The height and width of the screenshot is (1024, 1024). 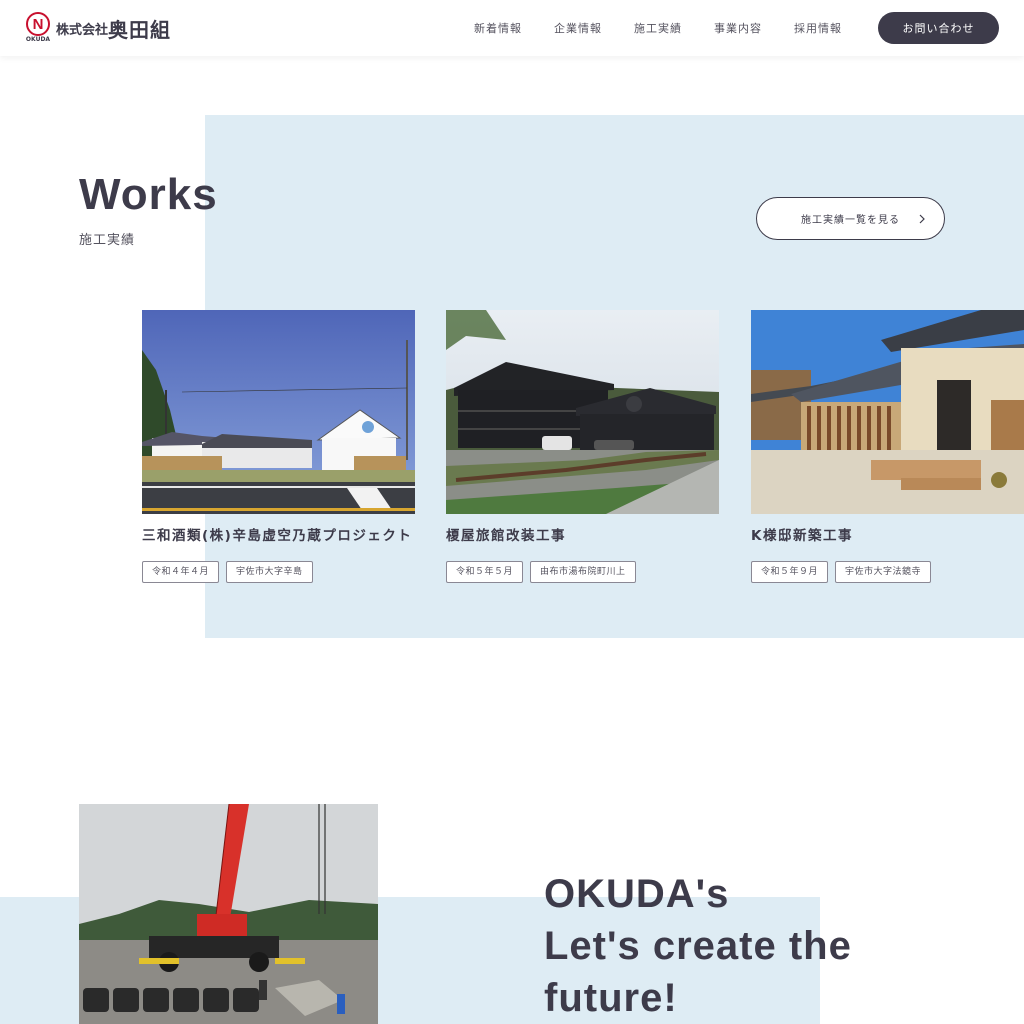 What do you see at coordinates (181, 572) in the screenshot?
I see `work-date-tag: 令和４年４月` at bounding box center [181, 572].